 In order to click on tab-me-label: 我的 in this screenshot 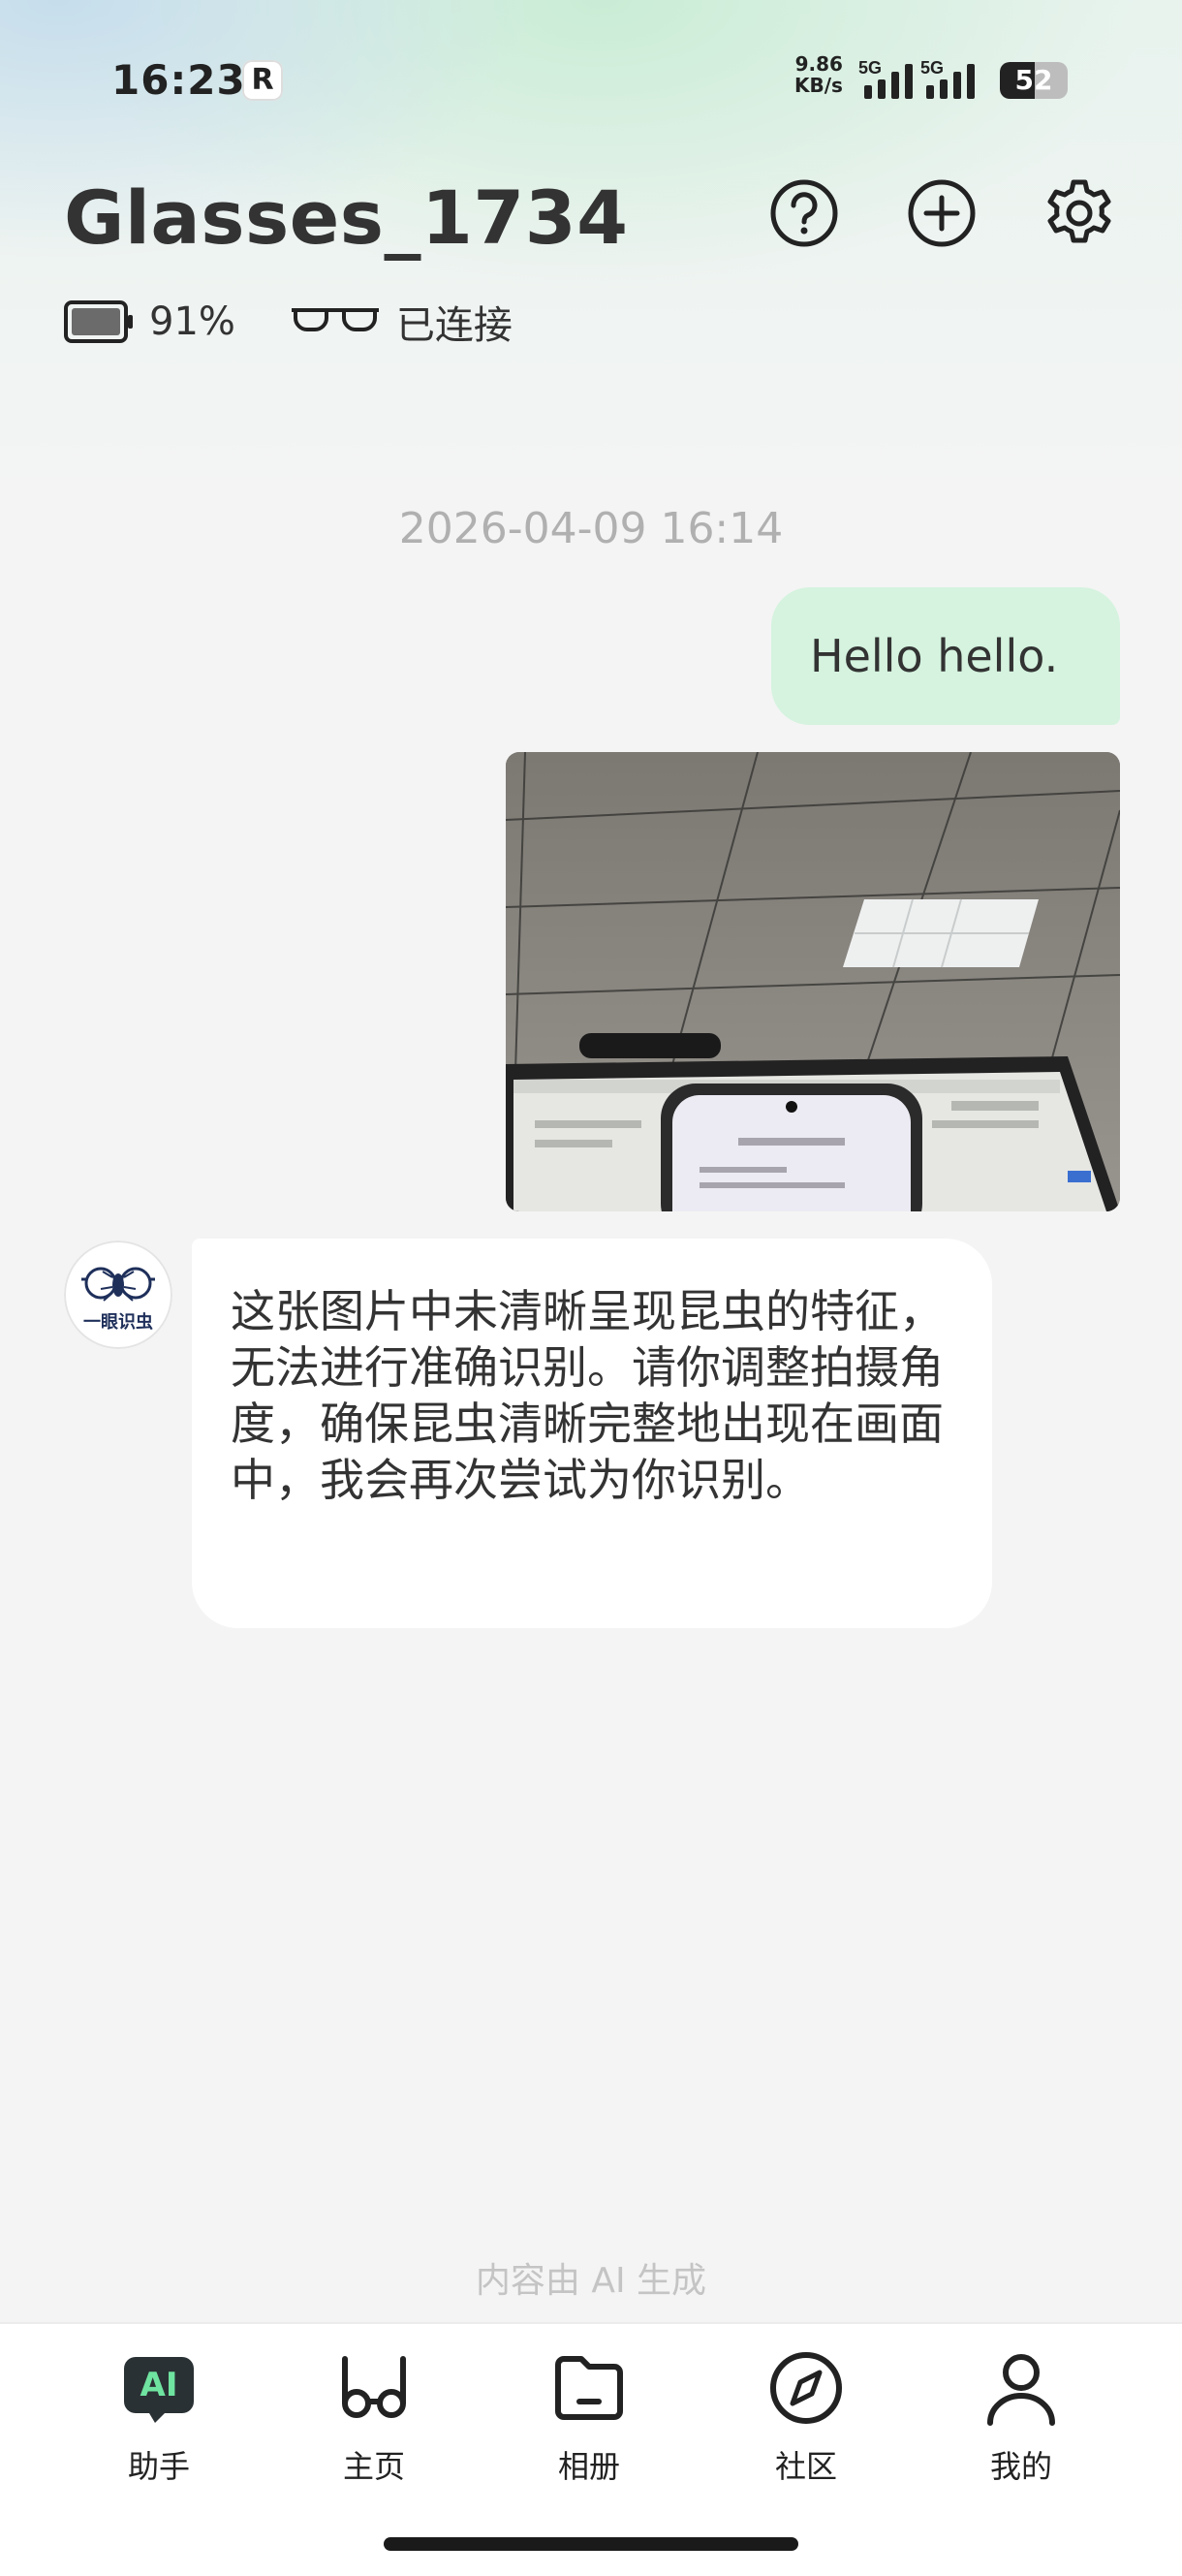, I will do `click(1020, 2466)`.